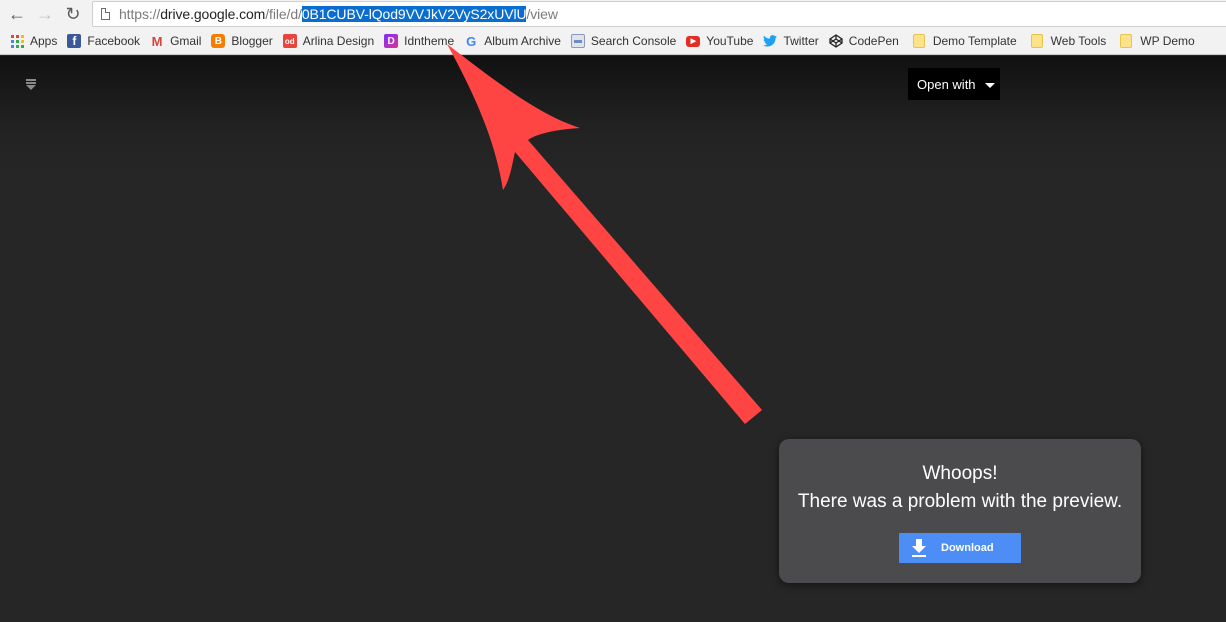 This screenshot has height=622, width=1226. I want to click on bookmark-label: Web Tools, so click(1078, 41).